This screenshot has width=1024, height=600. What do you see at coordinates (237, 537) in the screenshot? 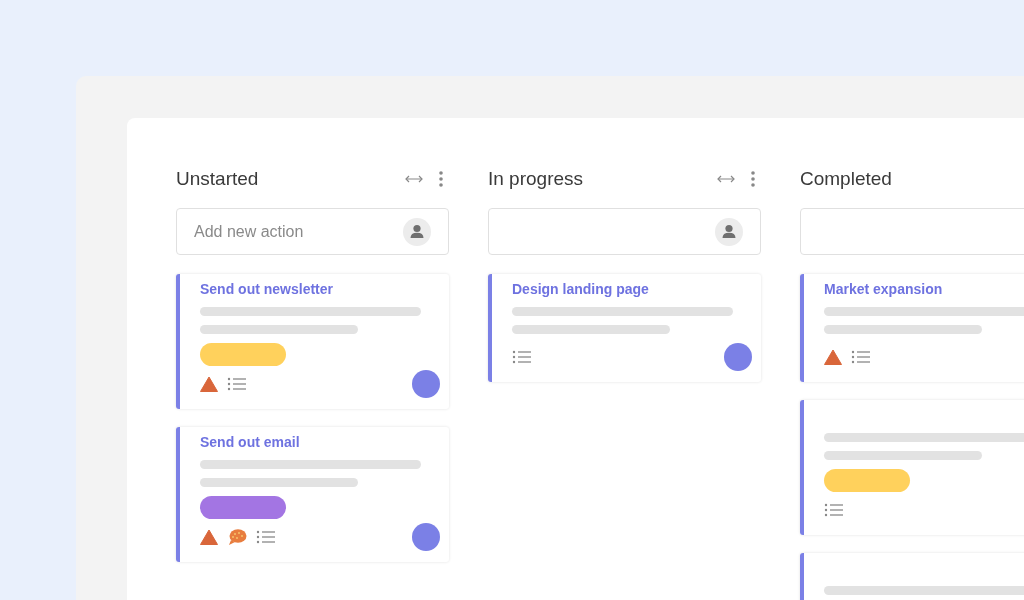
I see `comment-icon` at bounding box center [237, 537].